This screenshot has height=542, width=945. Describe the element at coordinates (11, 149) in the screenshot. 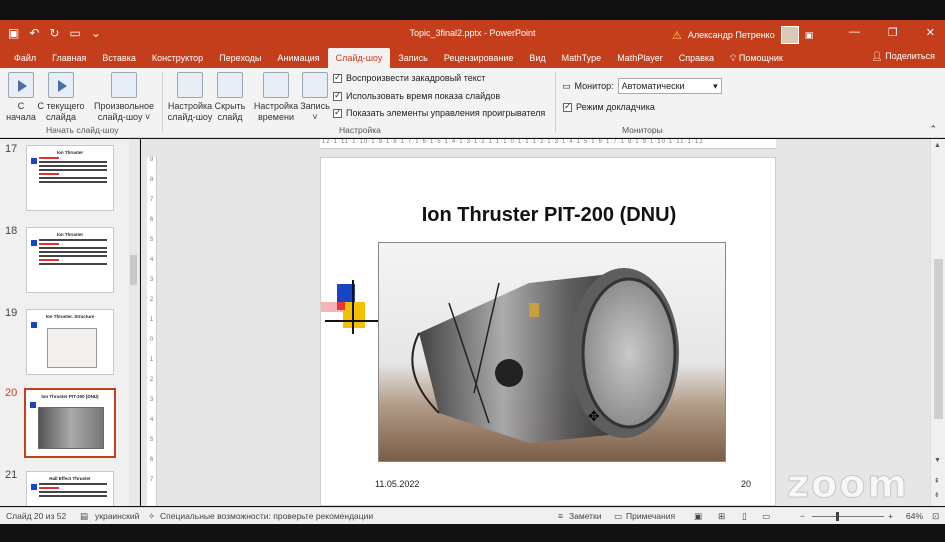

I see `thumbnail-number: 17` at that location.